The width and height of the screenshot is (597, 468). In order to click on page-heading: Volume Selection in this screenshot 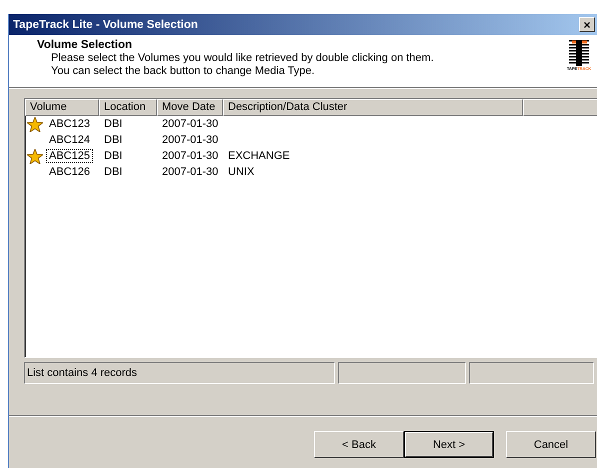, I will do `click(85, 45)`.